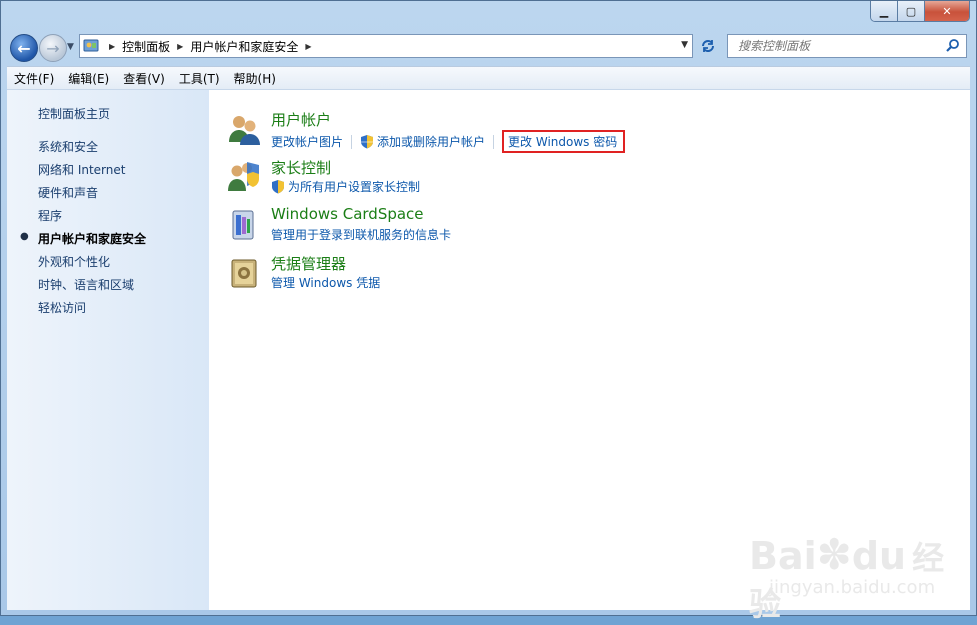 The image size is (977, 625). What do you see at coordinates (952, 47) in the screenshot?
I see `search-icon` at bounding box center [952, 47].